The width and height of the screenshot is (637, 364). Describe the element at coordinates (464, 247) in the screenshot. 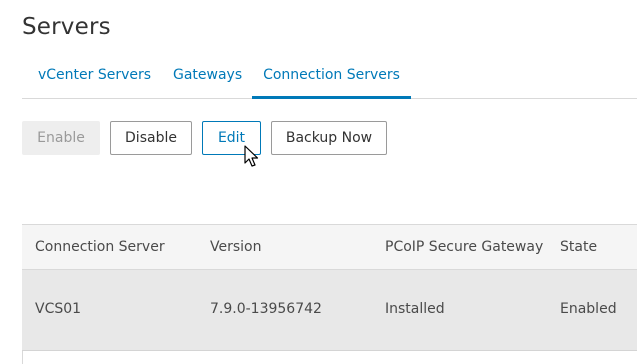

I see `column-header-pcoip-secure-gateway: PCoIP Secure Gateway` at that location.